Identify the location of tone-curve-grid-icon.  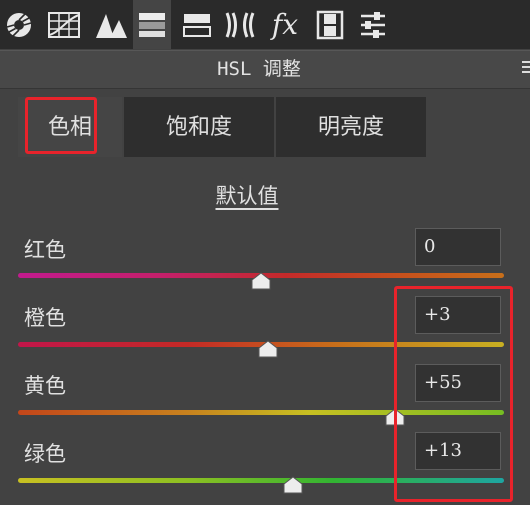
(64, 24).